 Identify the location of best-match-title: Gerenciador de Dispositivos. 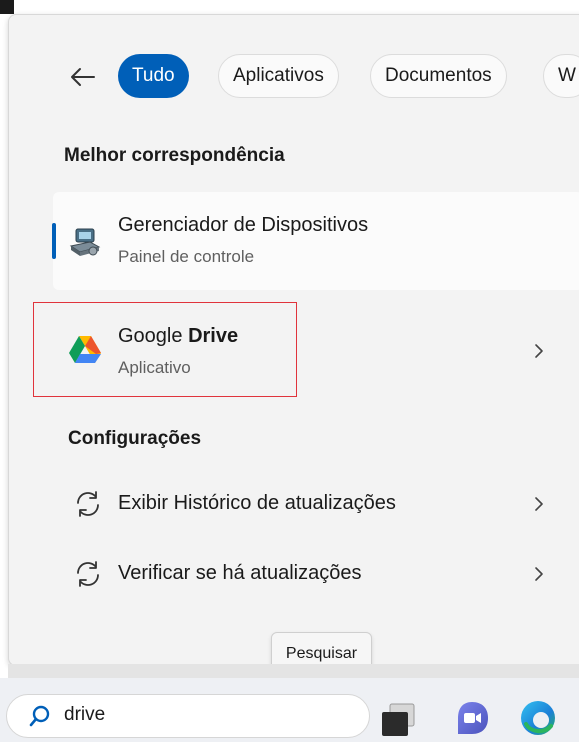
(243, 225).